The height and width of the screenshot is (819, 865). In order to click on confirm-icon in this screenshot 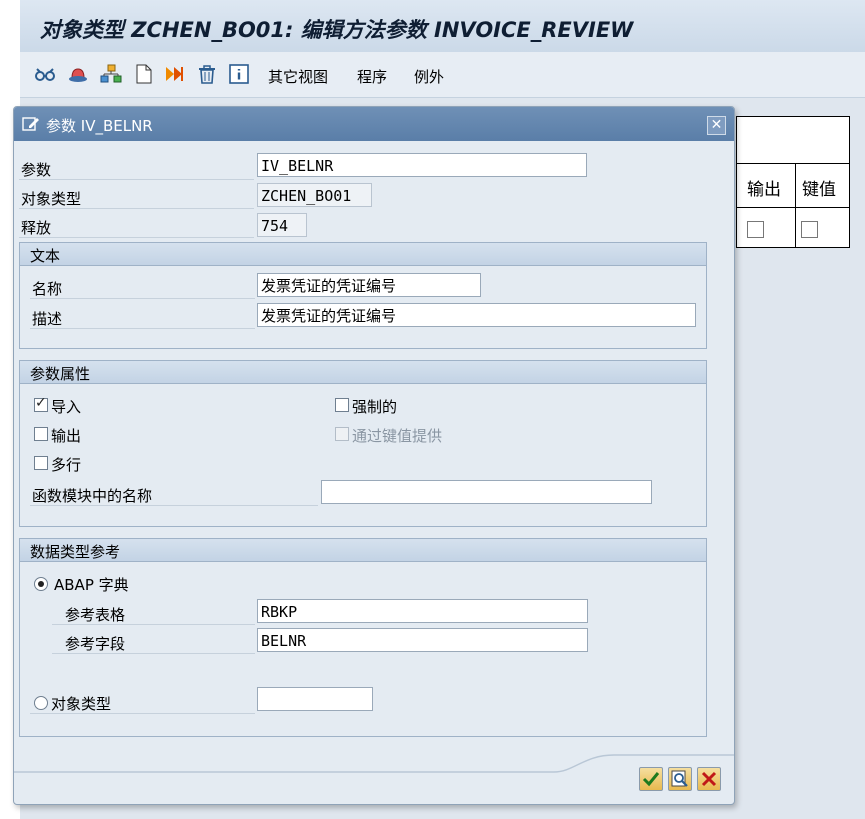, I will do `click(651, 779)`.